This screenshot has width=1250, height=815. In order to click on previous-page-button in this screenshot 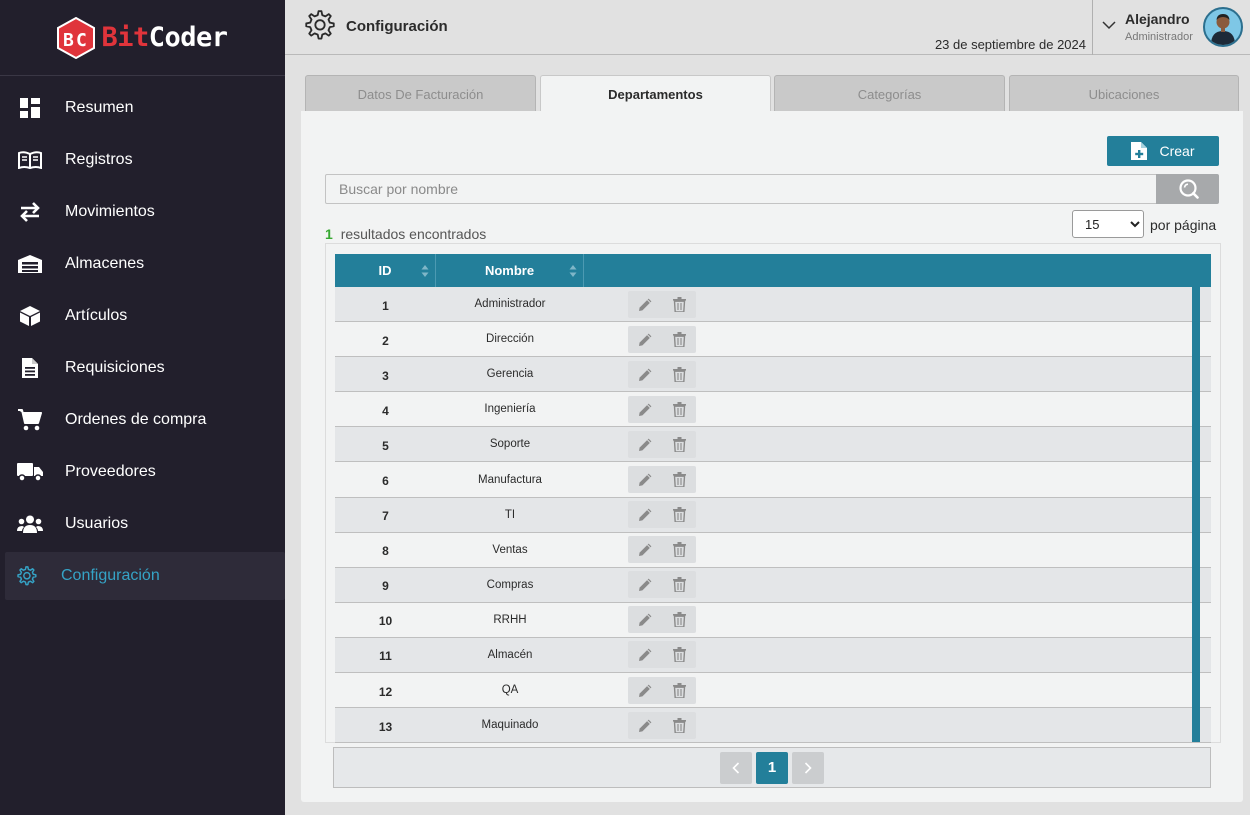, I will do `click(736, 767)`.